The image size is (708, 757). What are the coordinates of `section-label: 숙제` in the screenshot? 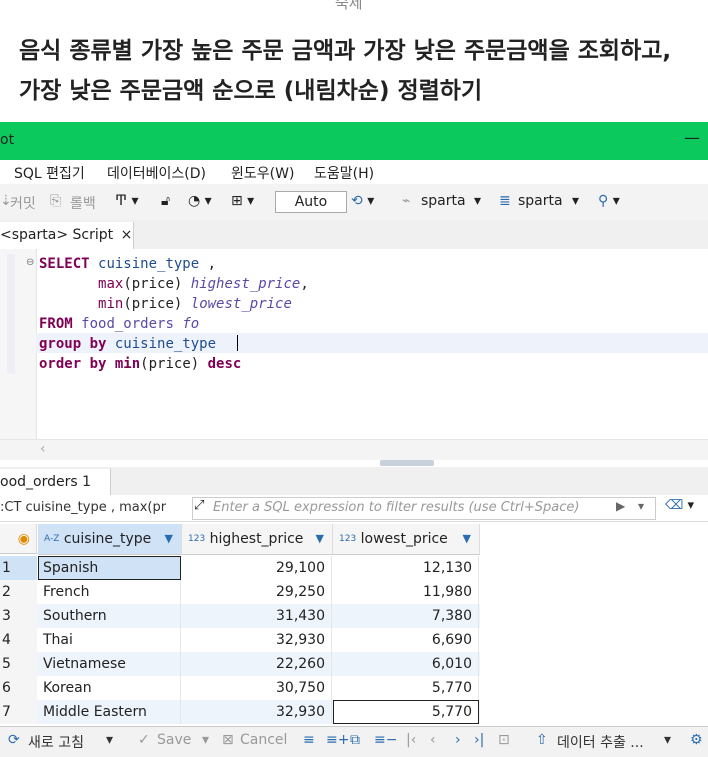 It's located at (349, 6).